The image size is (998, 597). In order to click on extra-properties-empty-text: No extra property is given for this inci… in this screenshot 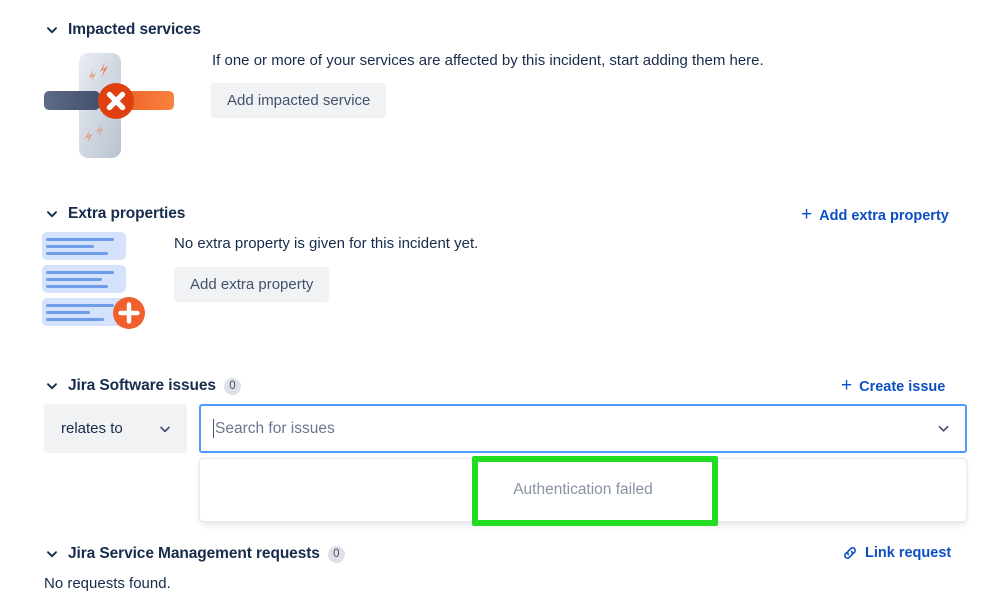, I will do `click(326, 243)`.